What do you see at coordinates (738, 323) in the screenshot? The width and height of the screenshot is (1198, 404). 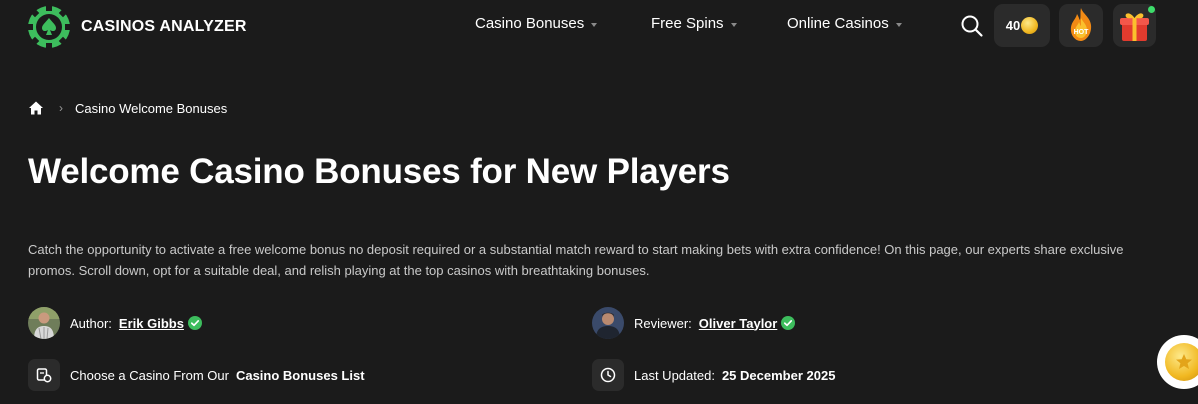 I see `reviewer-link: Oliver Taylor` at bounding box center [738, 323].